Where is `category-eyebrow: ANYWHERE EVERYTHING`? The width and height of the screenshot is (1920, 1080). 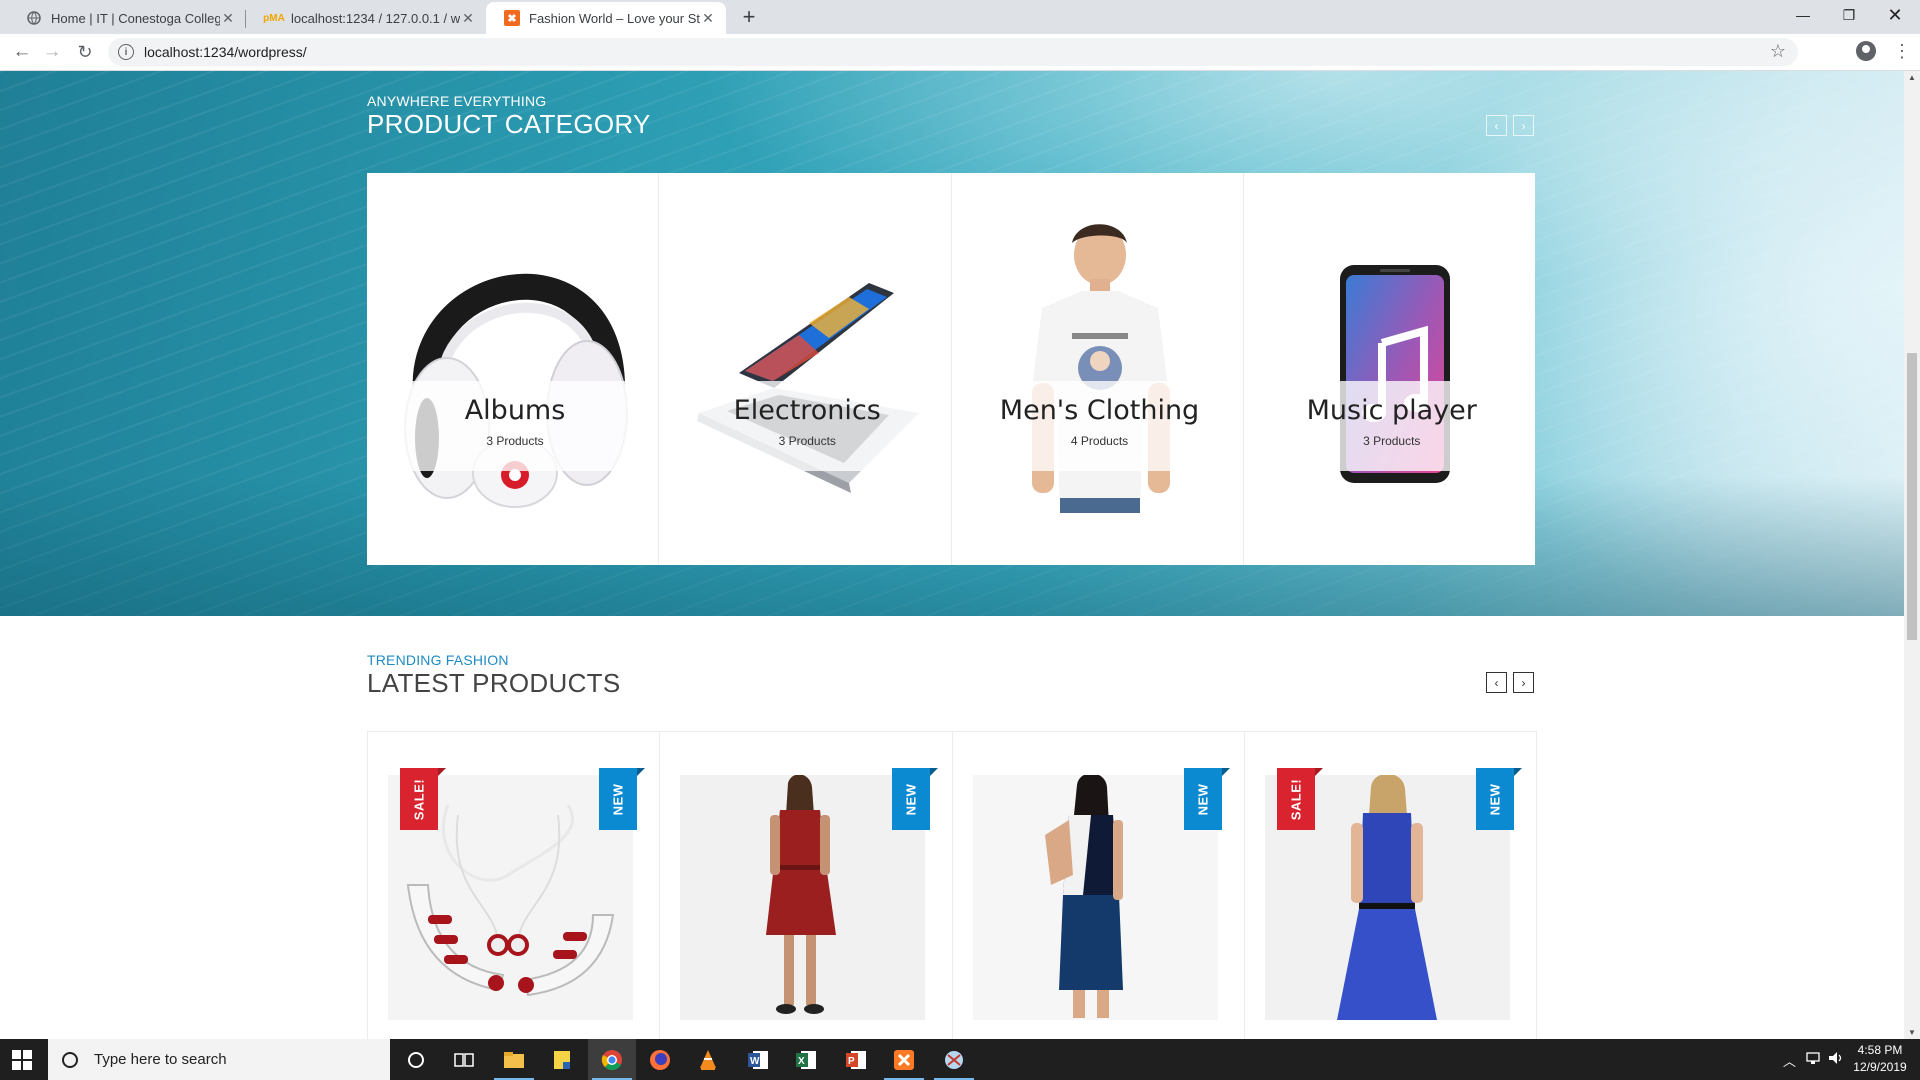
category-eyebrow: ANYWHERE EVERYTHING is located at coordinates (457, 101).